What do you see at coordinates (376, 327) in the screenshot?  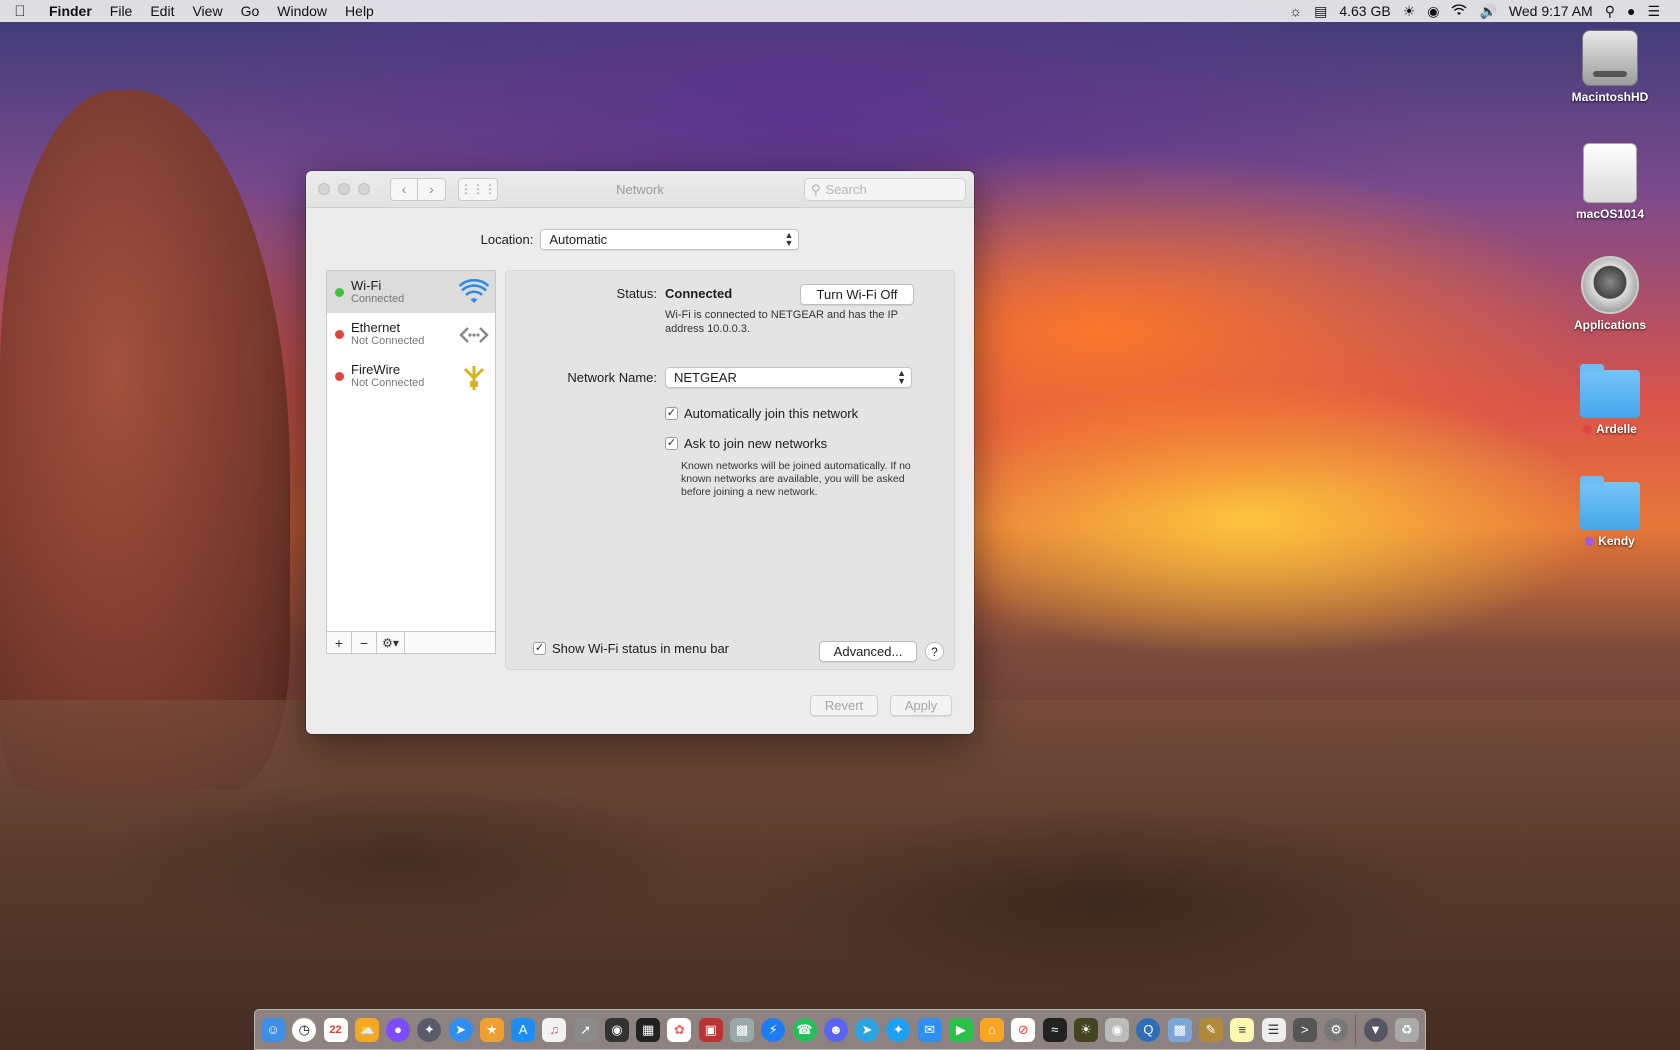 I see `service-name: Ethernet` at bounding box center [376, 327].